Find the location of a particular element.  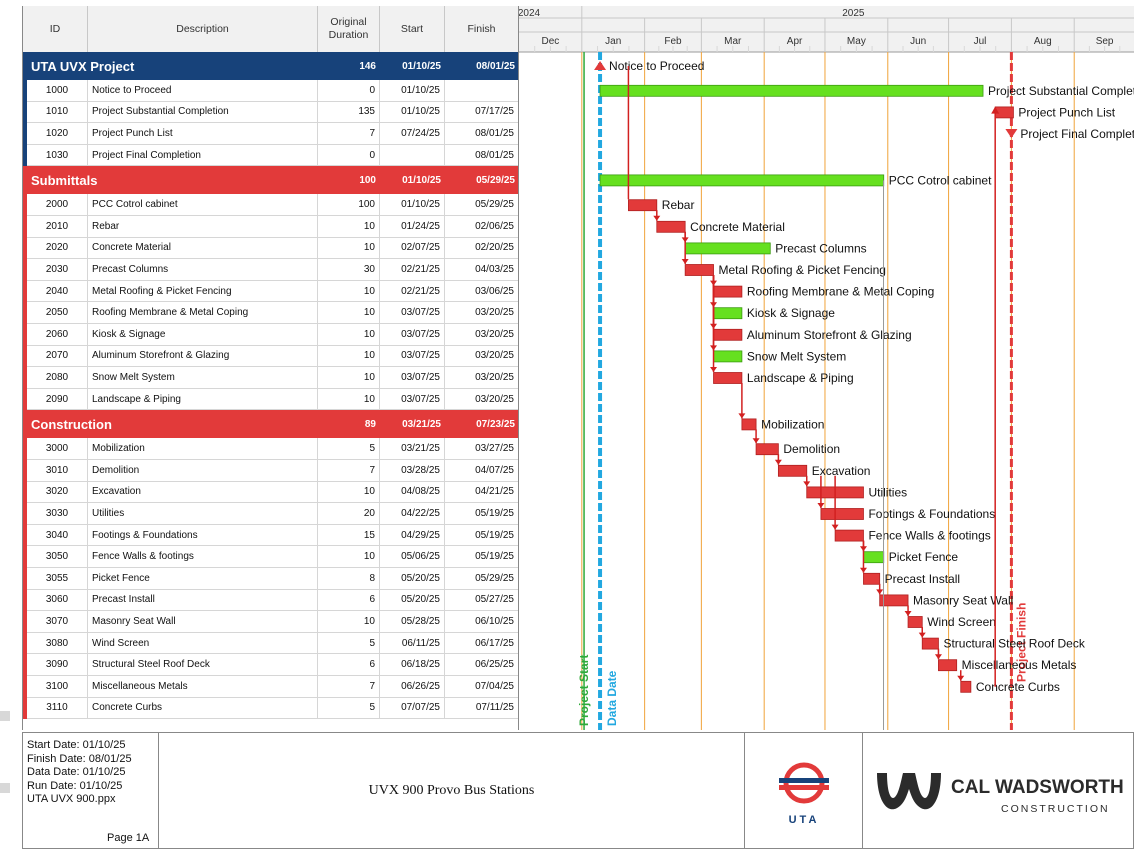

month-tick-label: Sep is located at coordinates (1105, 41).